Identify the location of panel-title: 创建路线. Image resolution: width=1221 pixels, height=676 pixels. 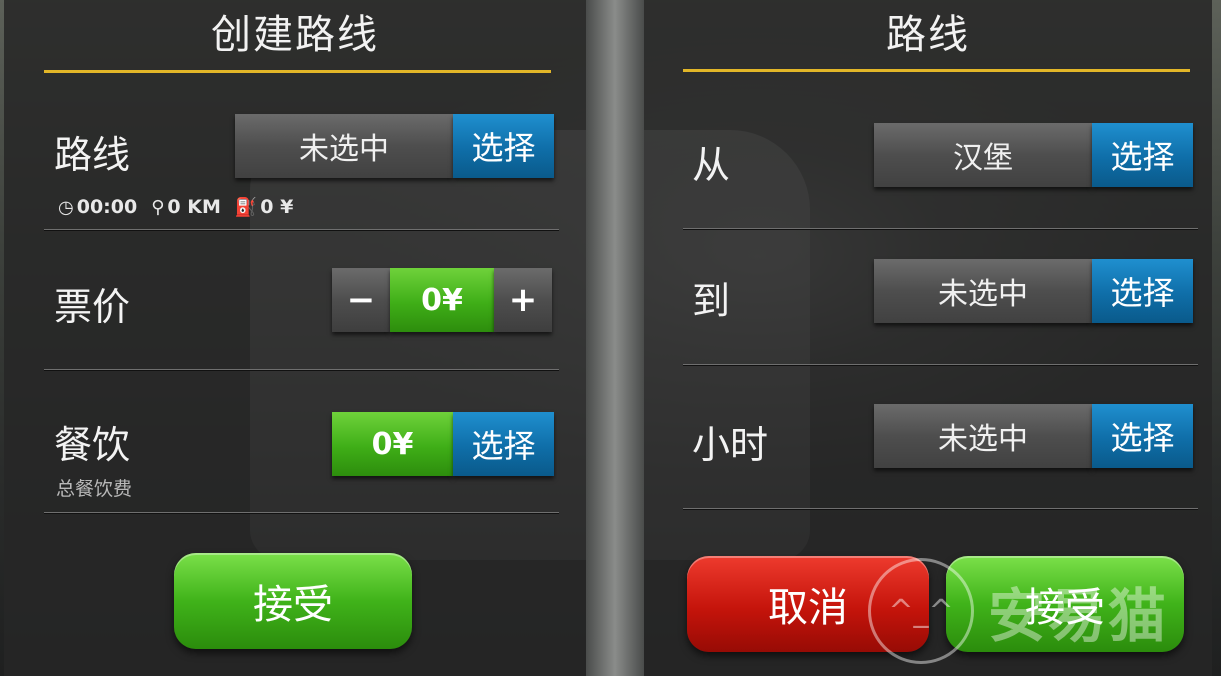
(295, 35).